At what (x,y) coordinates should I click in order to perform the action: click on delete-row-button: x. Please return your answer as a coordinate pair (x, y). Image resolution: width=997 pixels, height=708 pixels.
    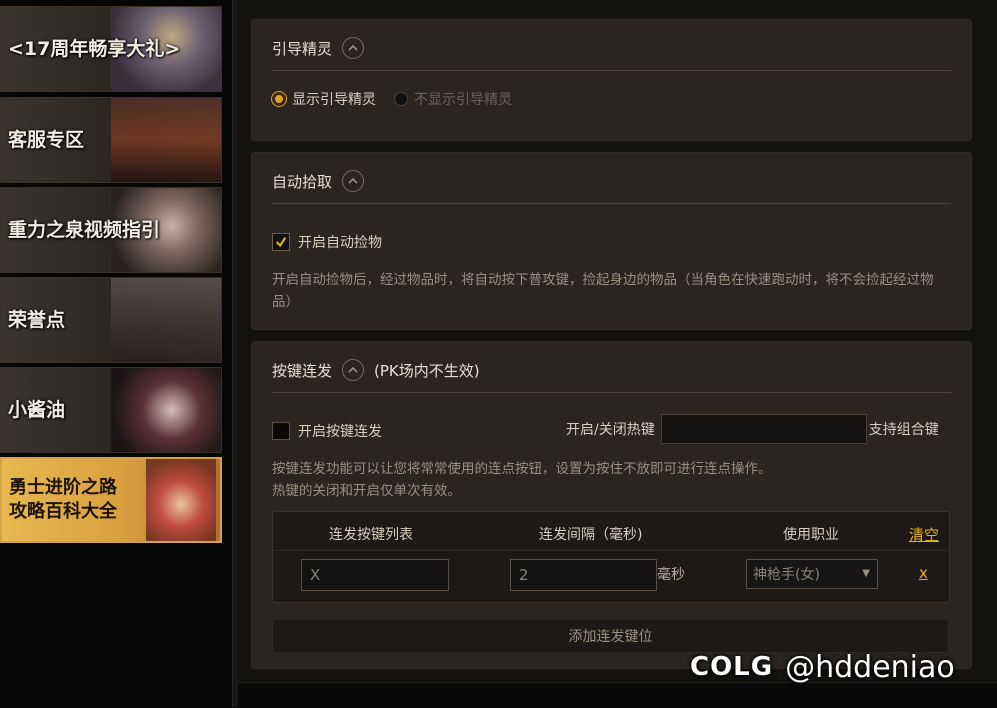
    Looking at the image, I should click on (923, 573).